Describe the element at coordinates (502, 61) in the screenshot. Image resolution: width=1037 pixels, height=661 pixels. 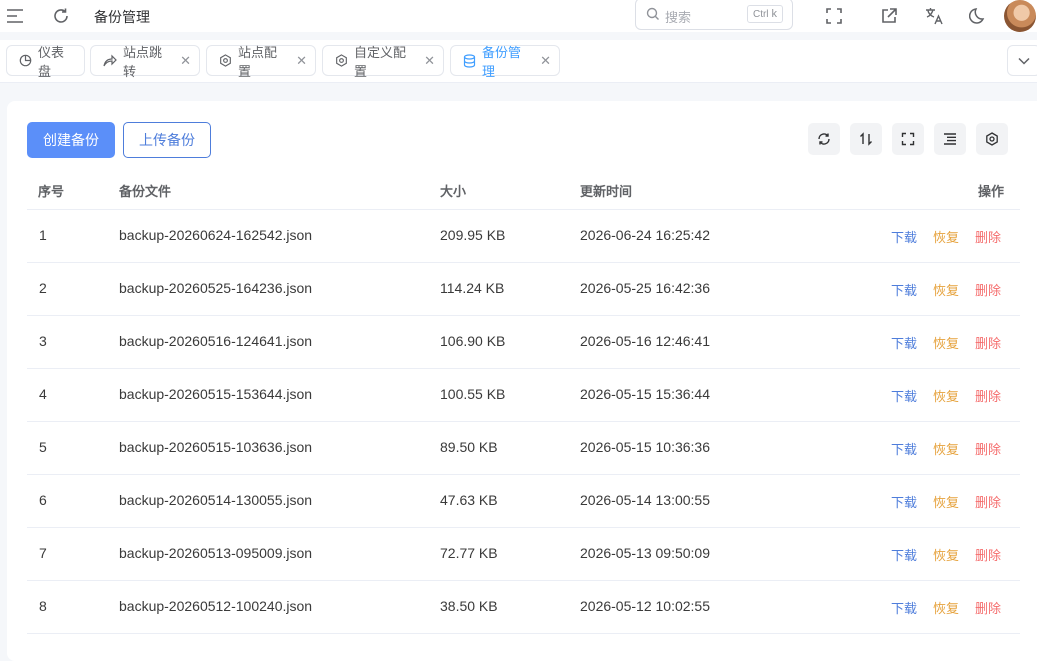
I see `tab-label: 备份管理` at that location.